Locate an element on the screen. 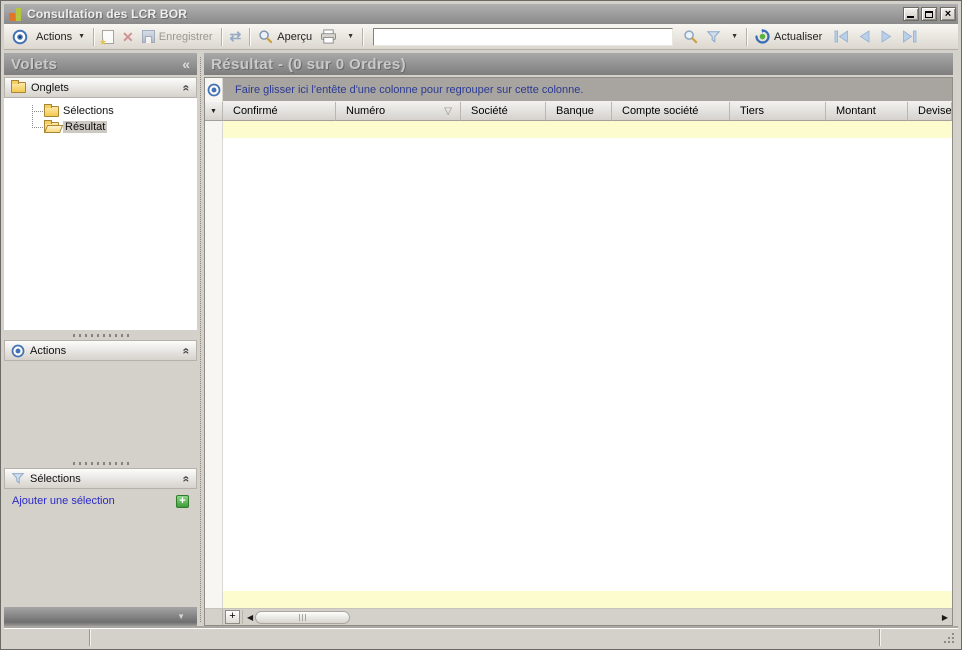  new-button is located at coordinates (108, 38).